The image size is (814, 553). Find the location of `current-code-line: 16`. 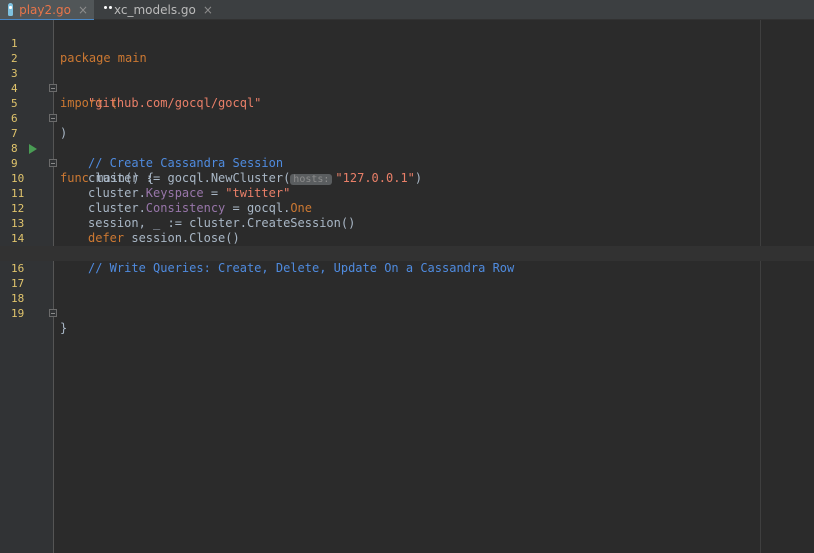

current-code-line: 16 is located at coordinates (407, 260).